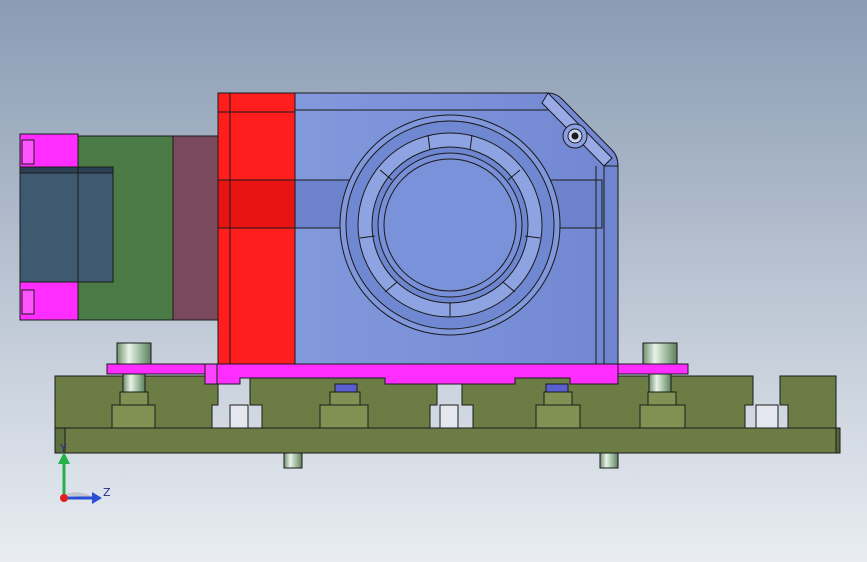  Describe the element at coordinates (163, 369) in the screenshot. I see `mount-plate-left-tab` at that location.